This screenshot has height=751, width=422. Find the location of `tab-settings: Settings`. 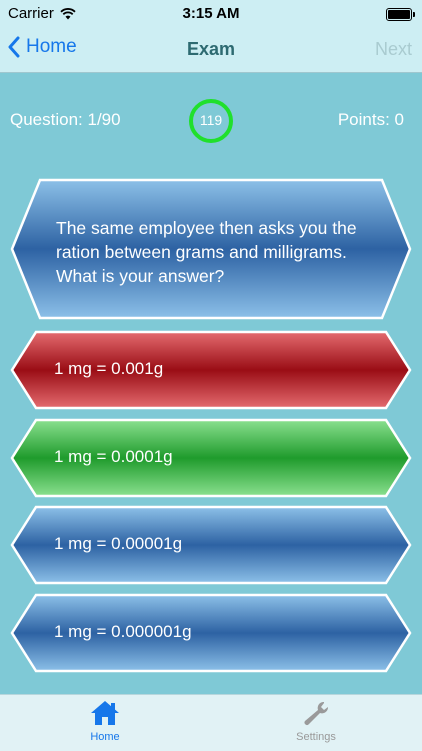

tab-settings: Settings is located at coordinates (316, 721).